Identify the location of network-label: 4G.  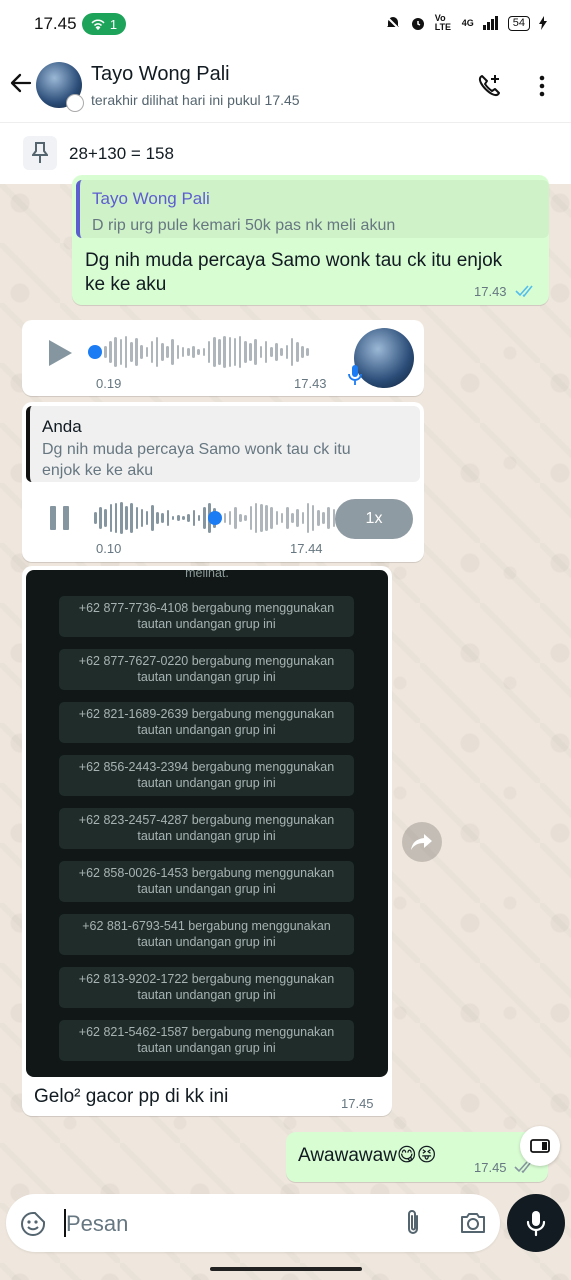
(467, 23).